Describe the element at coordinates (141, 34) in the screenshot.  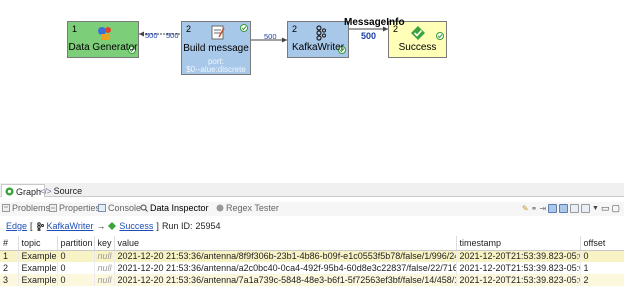
I see `edge-arrowhead` at that location.